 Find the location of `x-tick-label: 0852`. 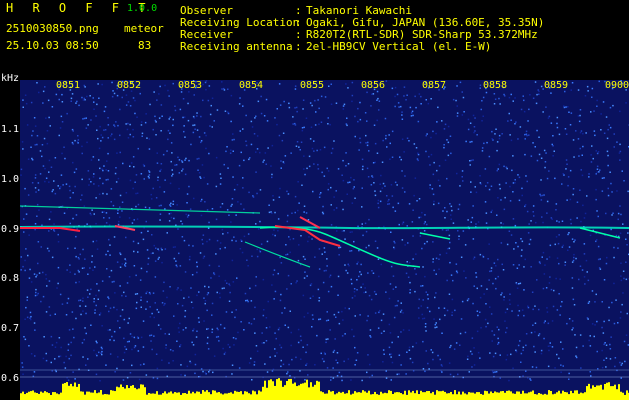

x-tick-label: 0852 is located at coordinates (129, 85).